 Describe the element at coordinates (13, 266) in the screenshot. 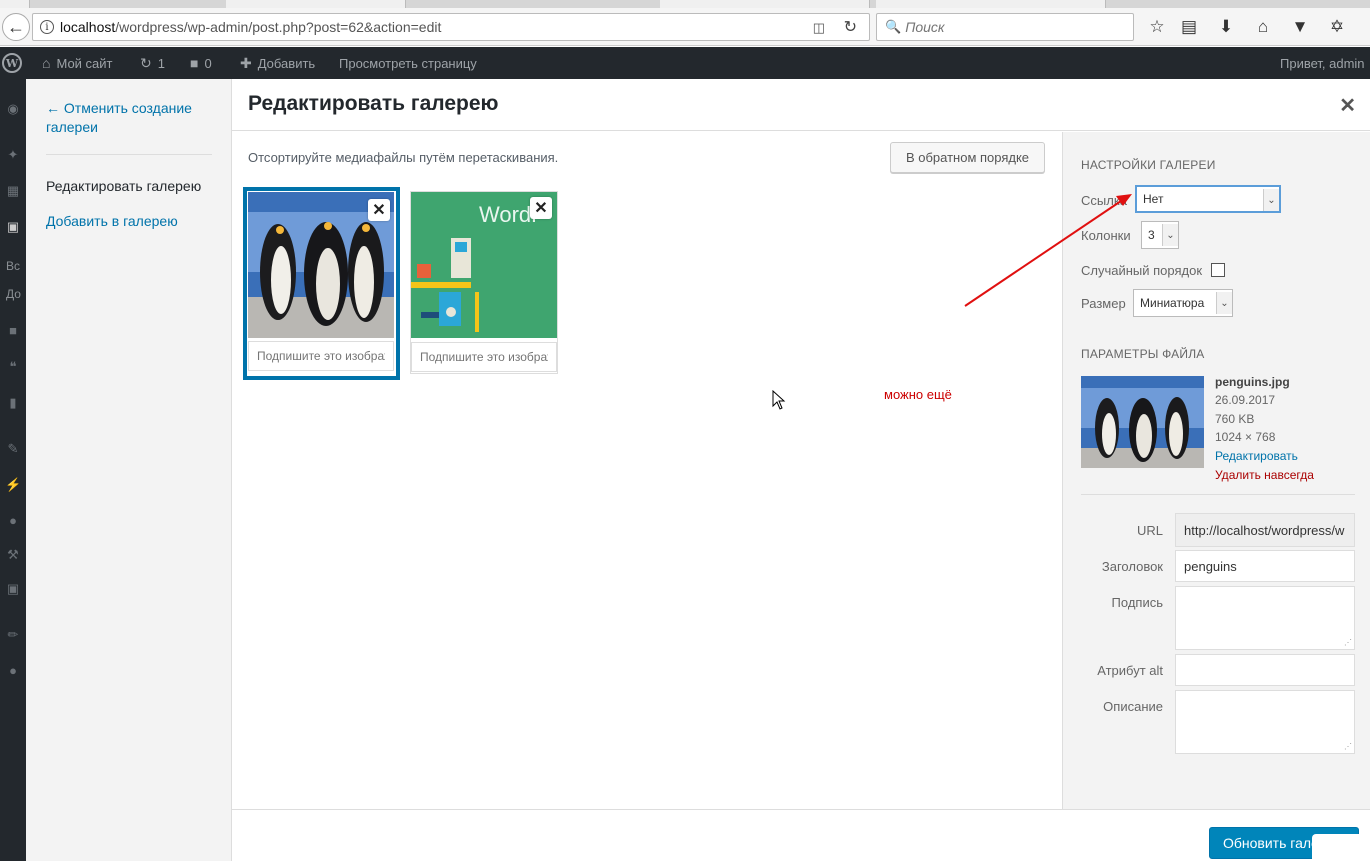

I see `sidebar-partial-label: Вс` at that location.